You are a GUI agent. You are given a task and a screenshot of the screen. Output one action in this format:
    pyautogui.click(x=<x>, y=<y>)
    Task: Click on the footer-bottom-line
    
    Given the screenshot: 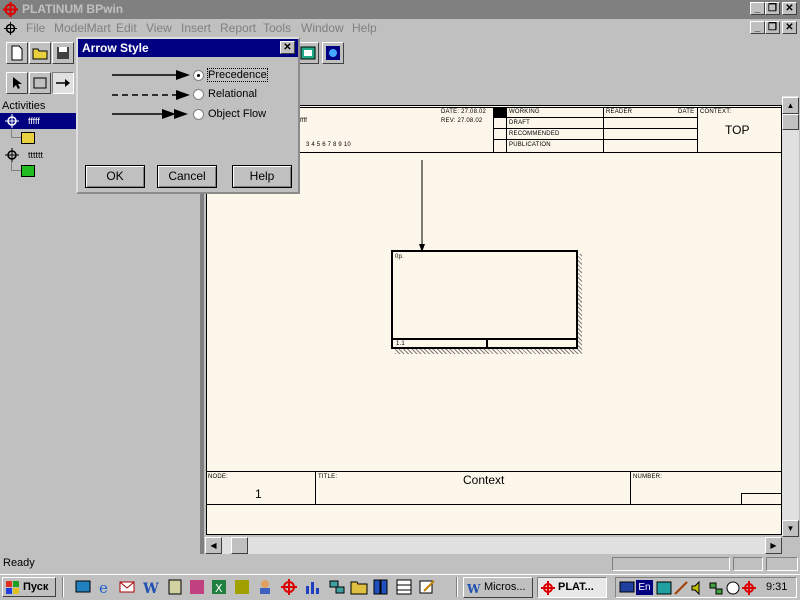 What is the action you would take?
    pyautogui.click(x=494, y=504)
    